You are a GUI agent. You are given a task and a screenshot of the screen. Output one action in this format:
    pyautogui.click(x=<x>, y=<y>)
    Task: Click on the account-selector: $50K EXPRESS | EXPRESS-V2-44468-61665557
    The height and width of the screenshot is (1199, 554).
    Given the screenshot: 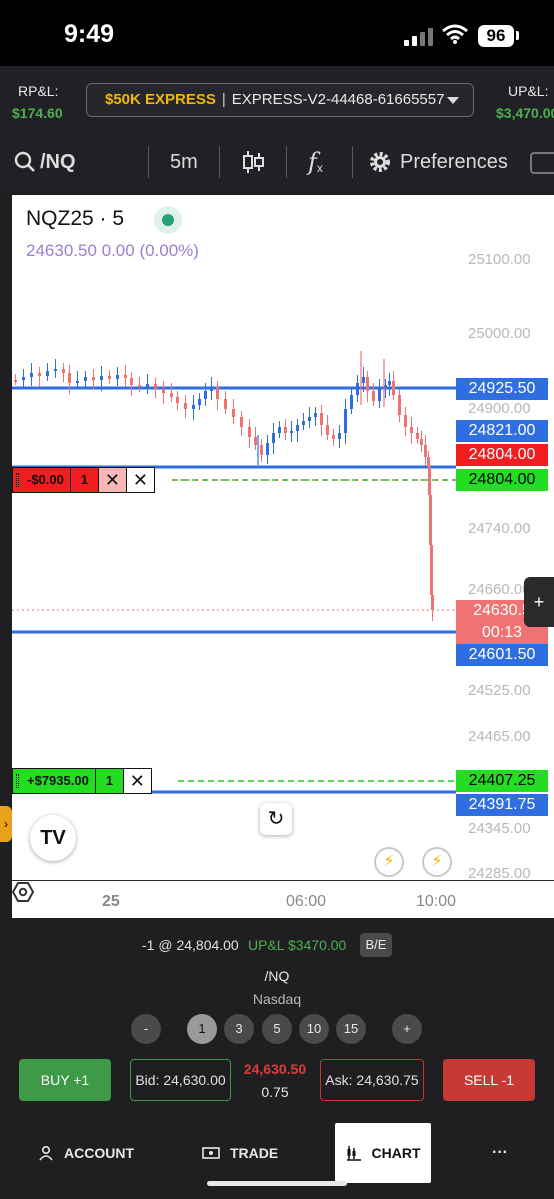 What is the action you would take?
    pyautogui.click(x=280, y=100)
    